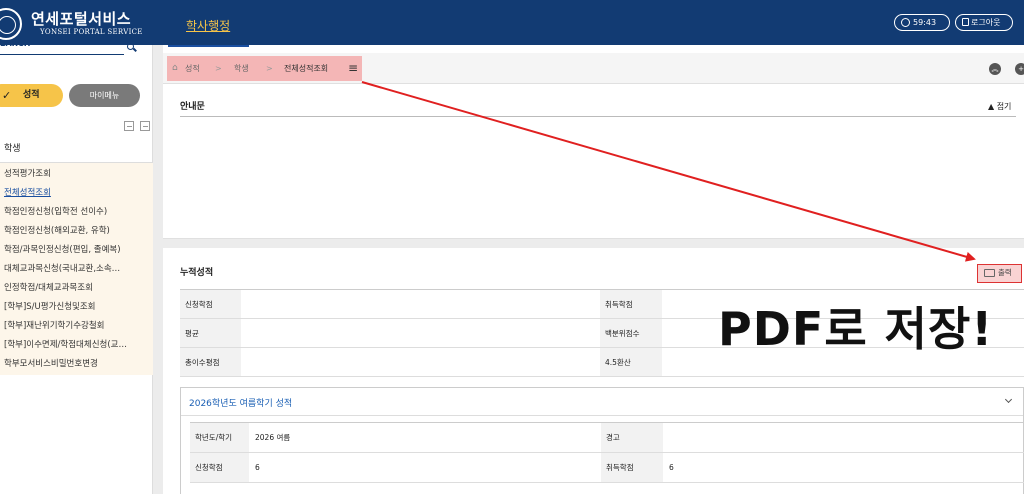  Describe the element at coordinates (965, 22) in the screenshot. I see `lock-icon` at that location.